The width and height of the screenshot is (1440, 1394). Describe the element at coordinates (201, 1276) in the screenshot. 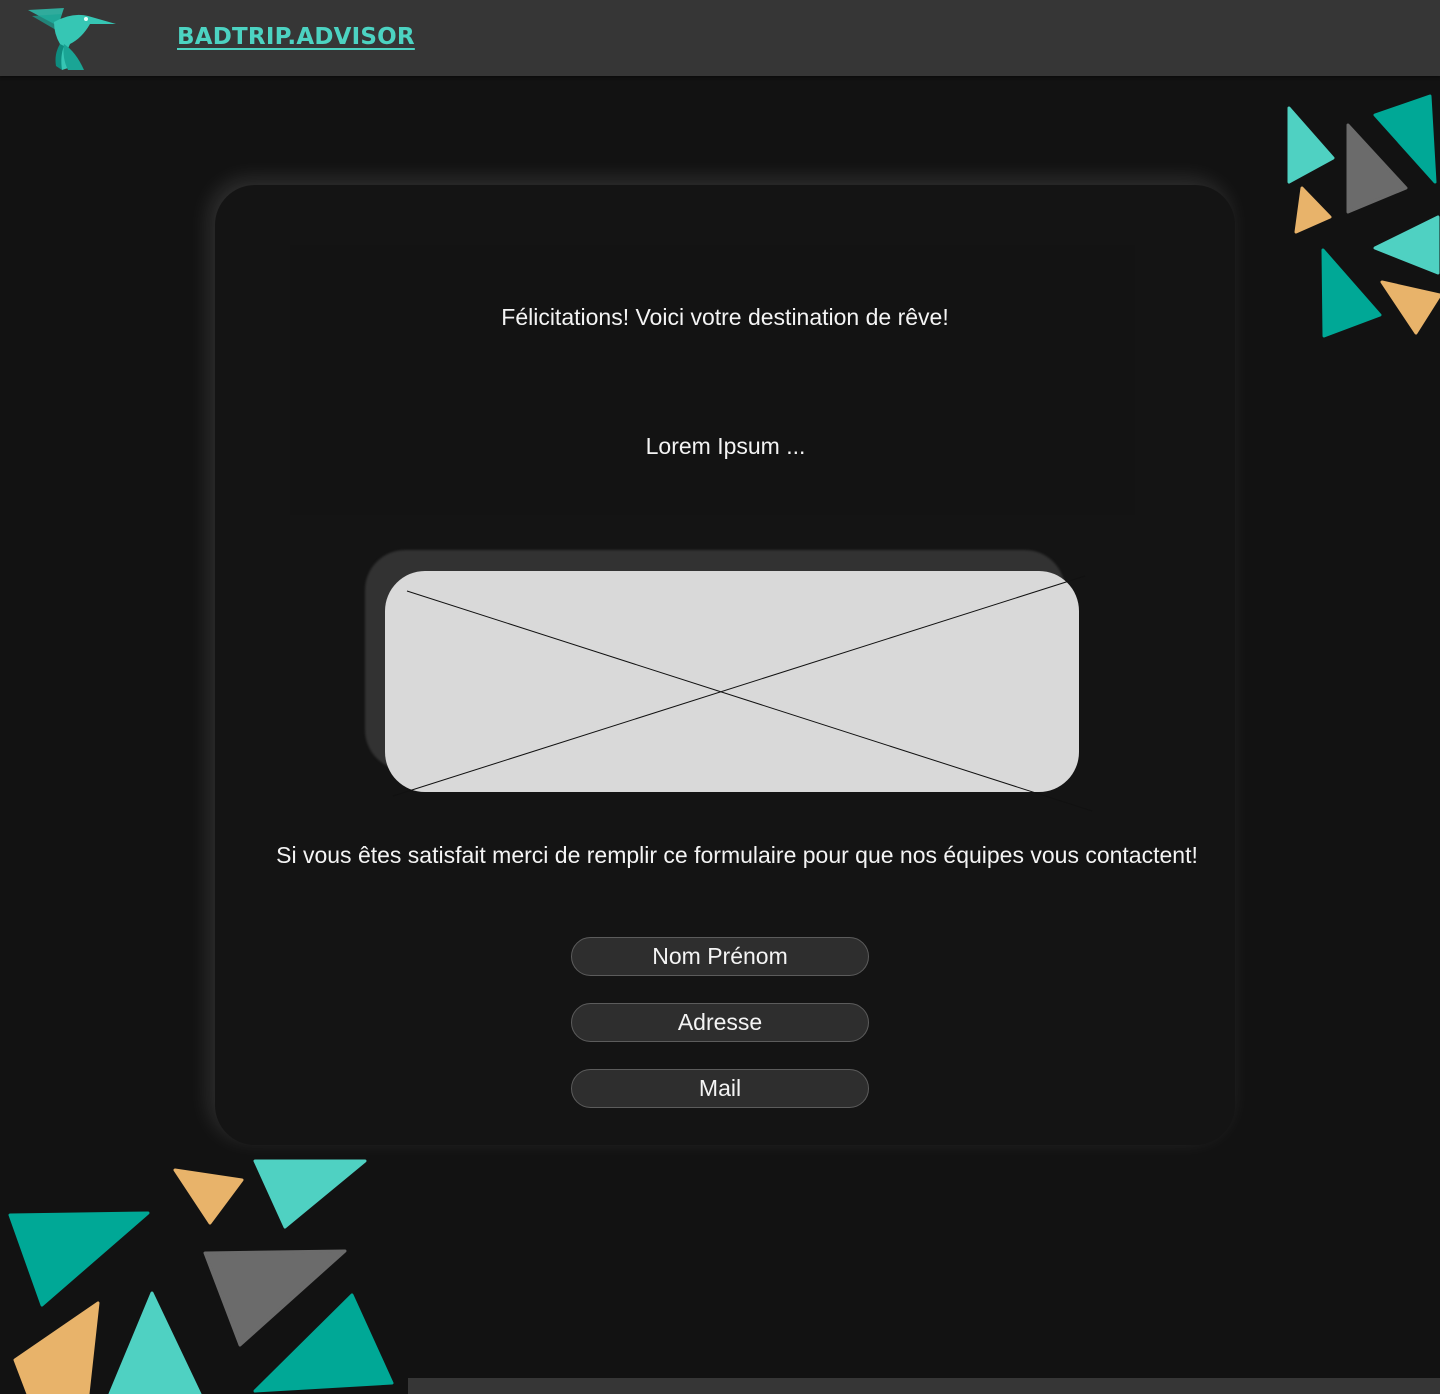

I see `decorative-triangles-bottom-left` at that location.